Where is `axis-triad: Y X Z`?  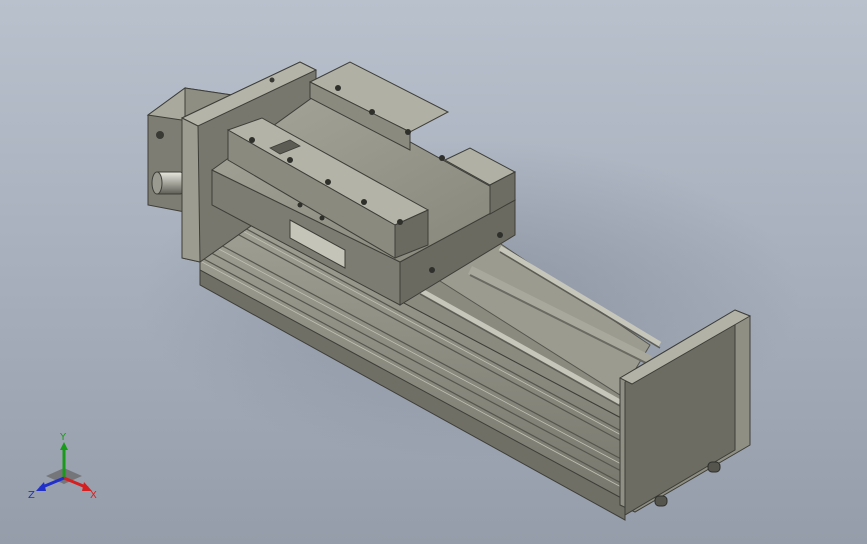
axis-triad: Y X Z is located at coordinates (62, 466).